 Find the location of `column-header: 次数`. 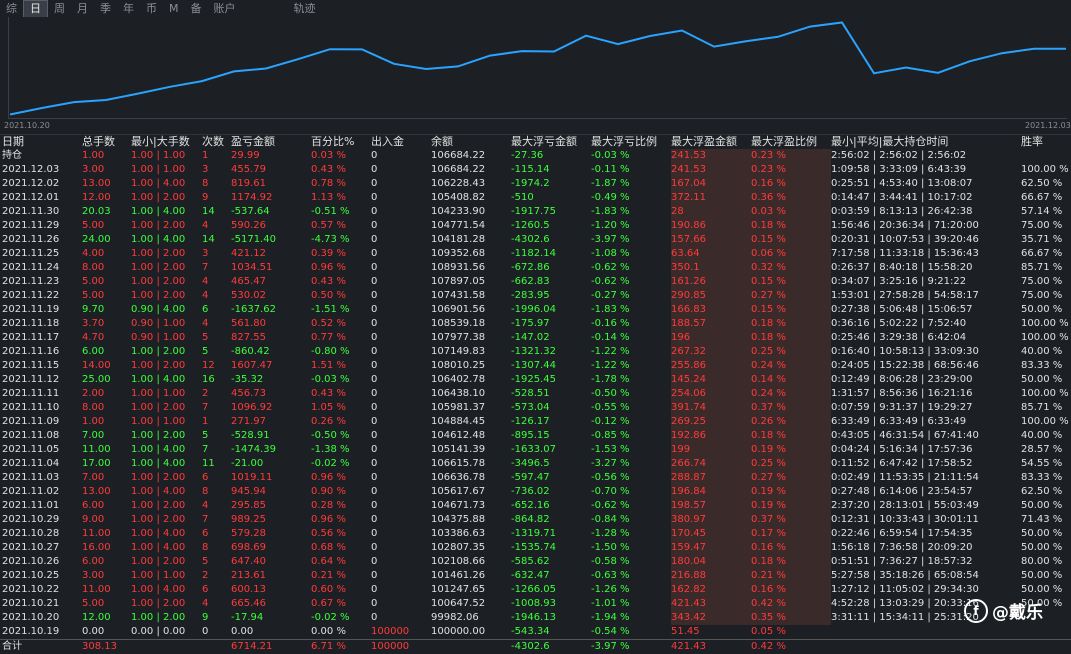

column-header: 次数 is located at coordinates (216, 142).